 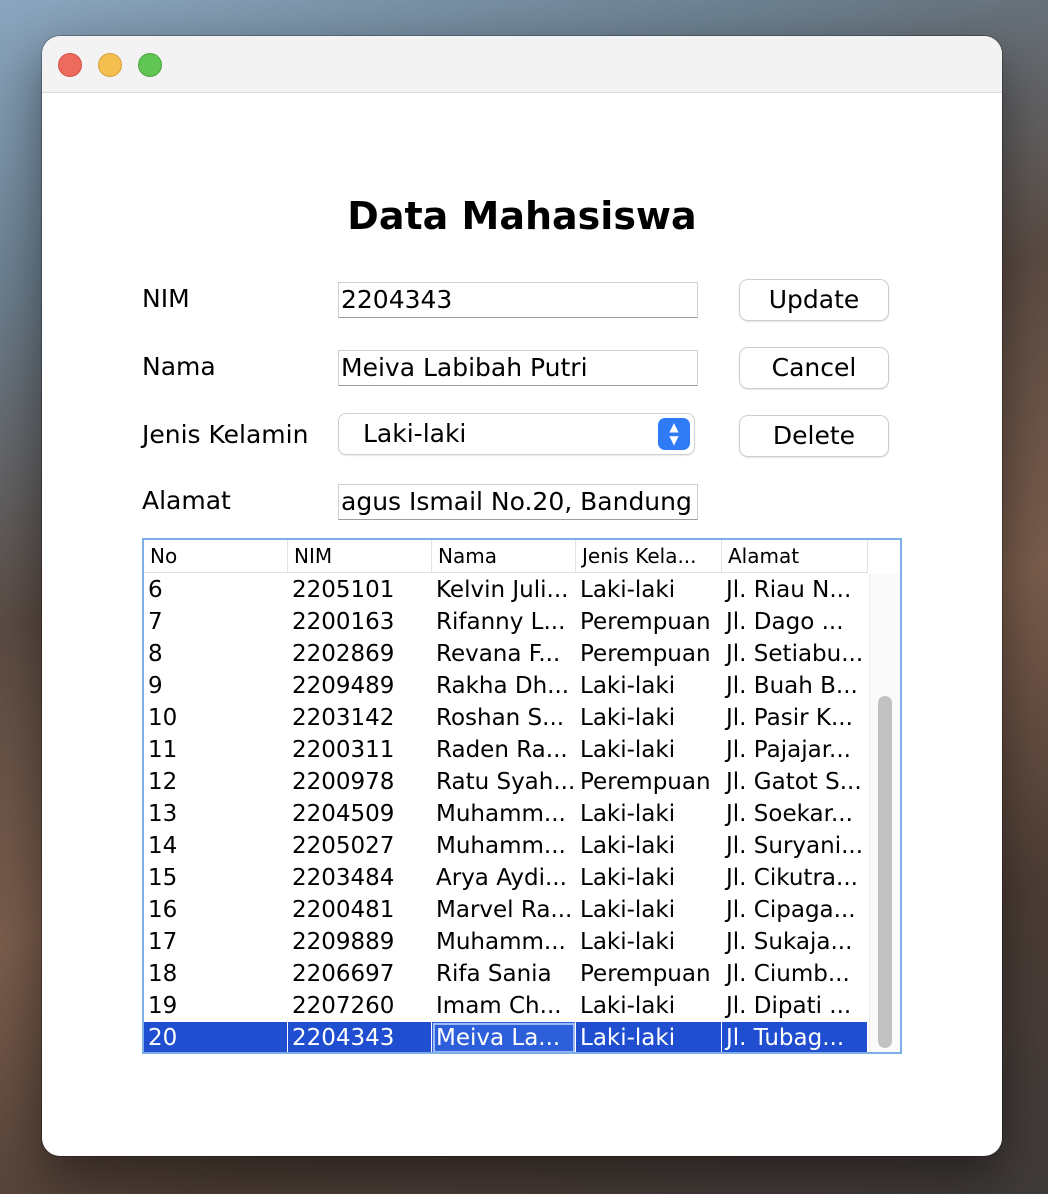 I want to click on cell-nim: 2204509, so click(x=360, y=814).